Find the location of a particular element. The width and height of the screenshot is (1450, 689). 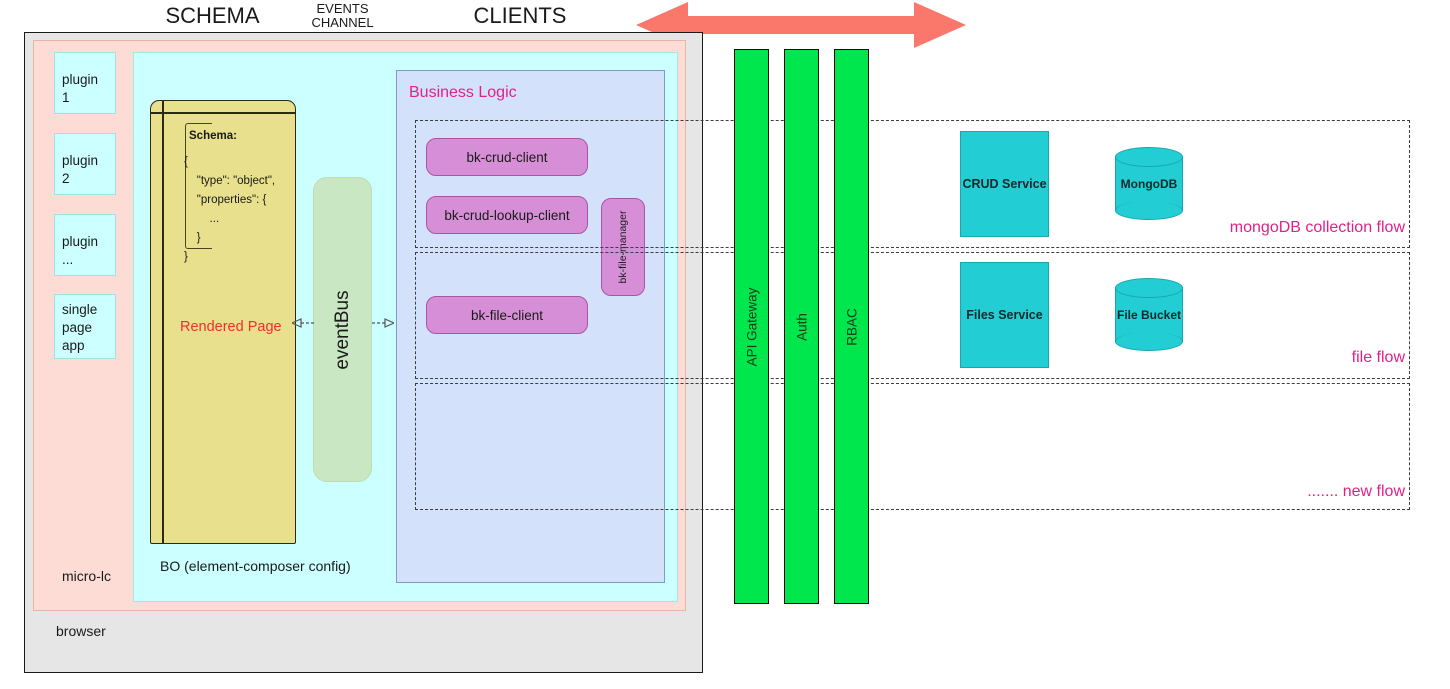

service-box-crud-service-label: CRUD Service is located at coordinates (1004, 184).